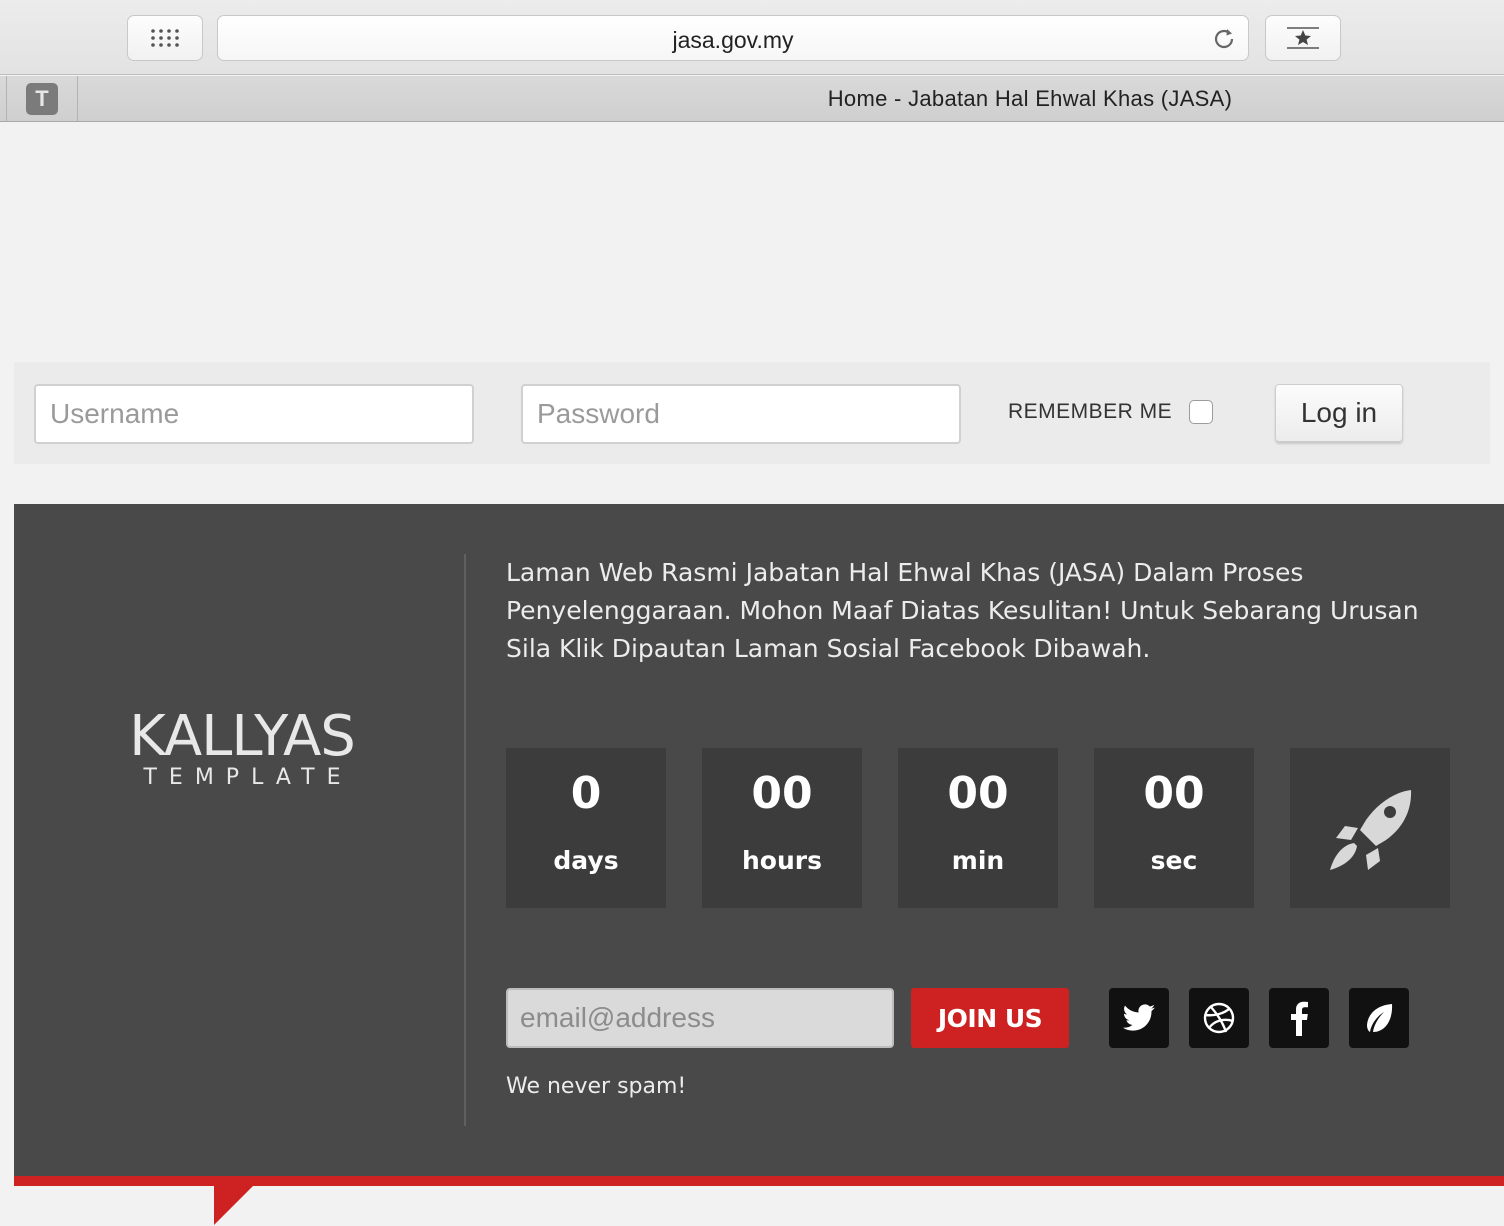 This screenshot has width=1504, height=1226. I want to click on countdown-hours: 00 hours, so click(782, 828).